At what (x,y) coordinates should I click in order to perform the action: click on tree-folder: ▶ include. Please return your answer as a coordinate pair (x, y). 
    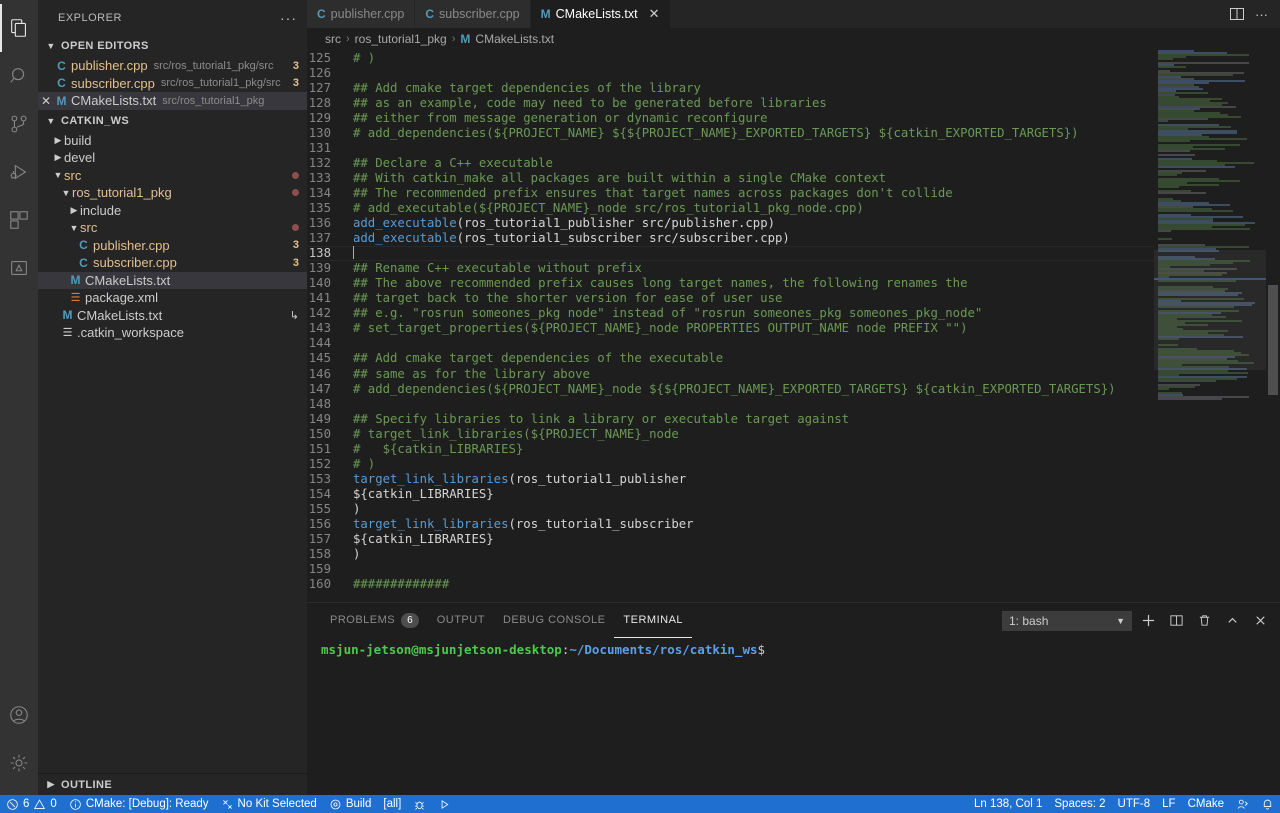
    Looking at the image, I should click on (172, 211).